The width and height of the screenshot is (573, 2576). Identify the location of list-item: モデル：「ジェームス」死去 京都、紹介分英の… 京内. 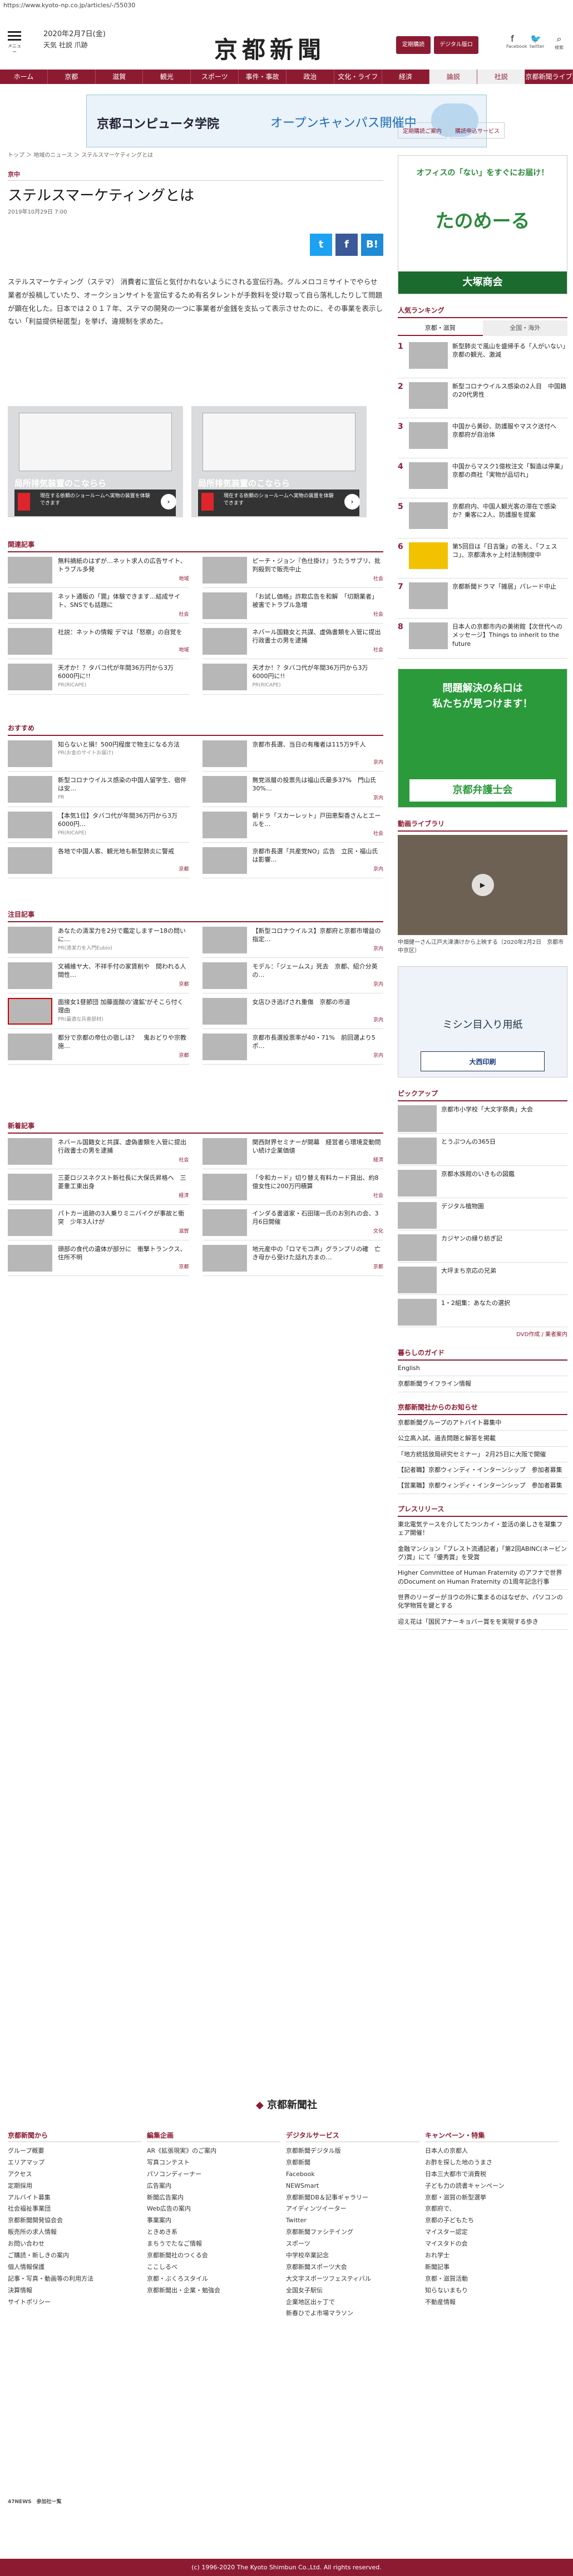
(292, 975).